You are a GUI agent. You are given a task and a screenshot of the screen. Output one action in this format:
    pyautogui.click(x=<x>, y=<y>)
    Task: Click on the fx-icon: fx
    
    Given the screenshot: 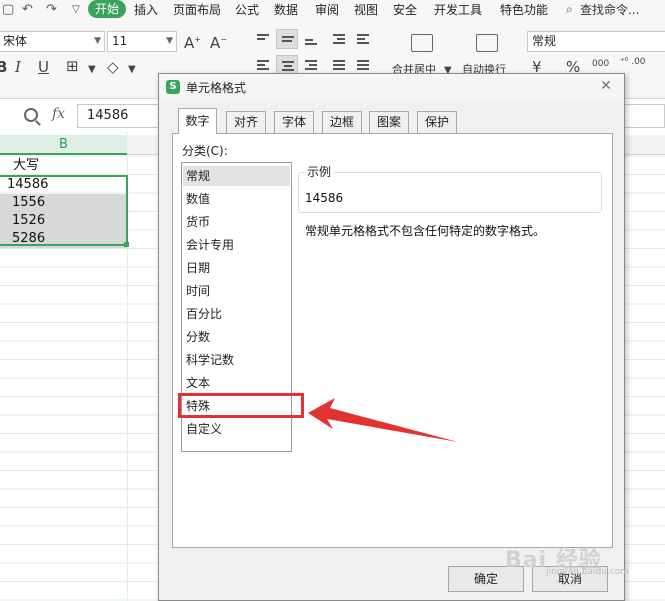 What is the action you would take?
    pyautogui.click(x=58, y=114)
    